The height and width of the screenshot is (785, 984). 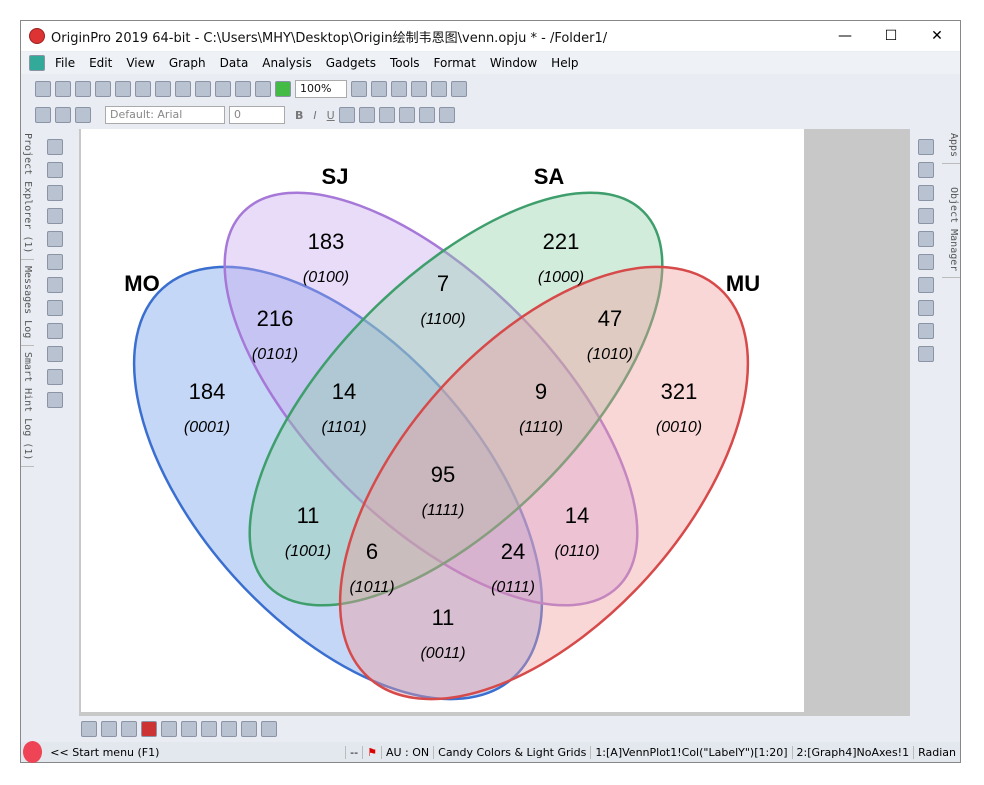 What do you see at coordinates (459, 89) in the screenshot?
I see `apps-icon` at bounding box center [459, 89].